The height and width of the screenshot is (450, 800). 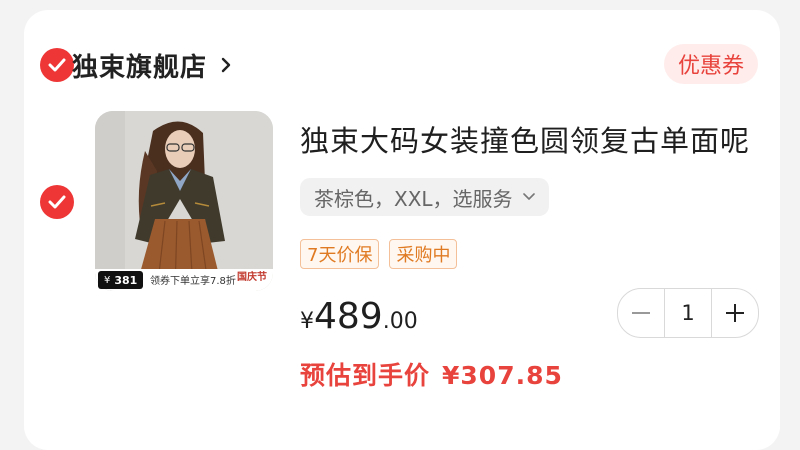 I want to click on product-price: ¥489.00, so click(x=359, y=316).